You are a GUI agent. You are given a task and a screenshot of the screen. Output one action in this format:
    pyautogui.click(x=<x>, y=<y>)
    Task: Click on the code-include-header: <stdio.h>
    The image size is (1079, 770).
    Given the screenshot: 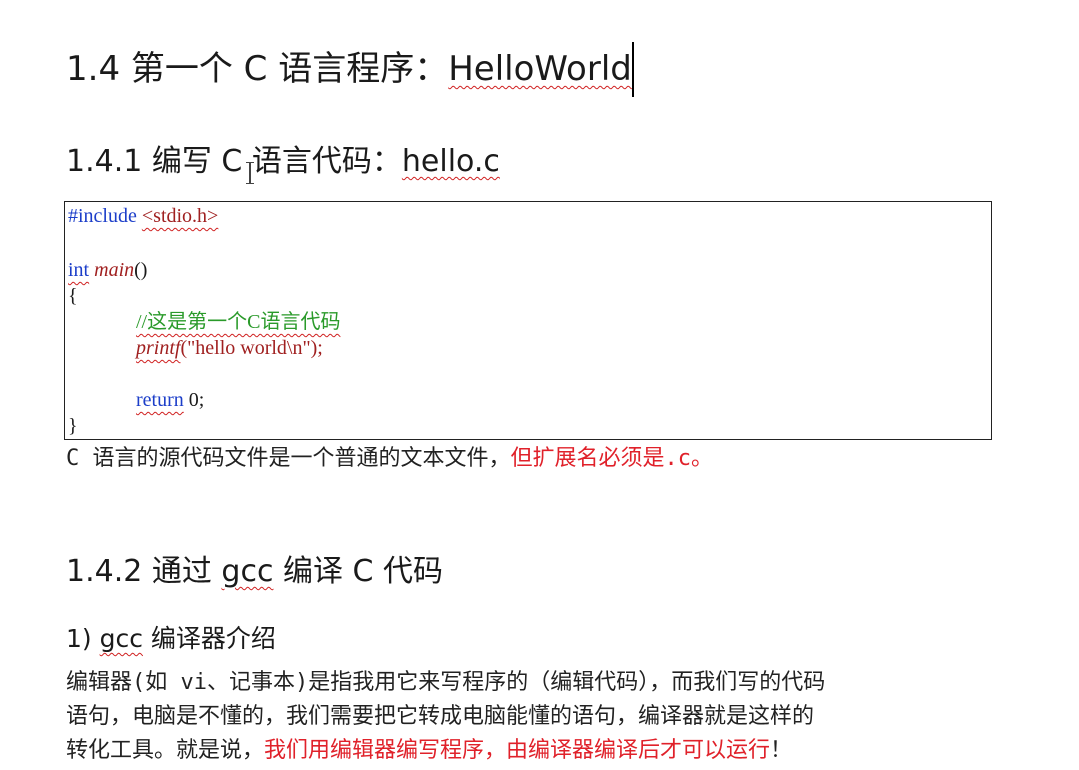 What is the action you would take?
    pyautogui.click(x=180, y=216)
    